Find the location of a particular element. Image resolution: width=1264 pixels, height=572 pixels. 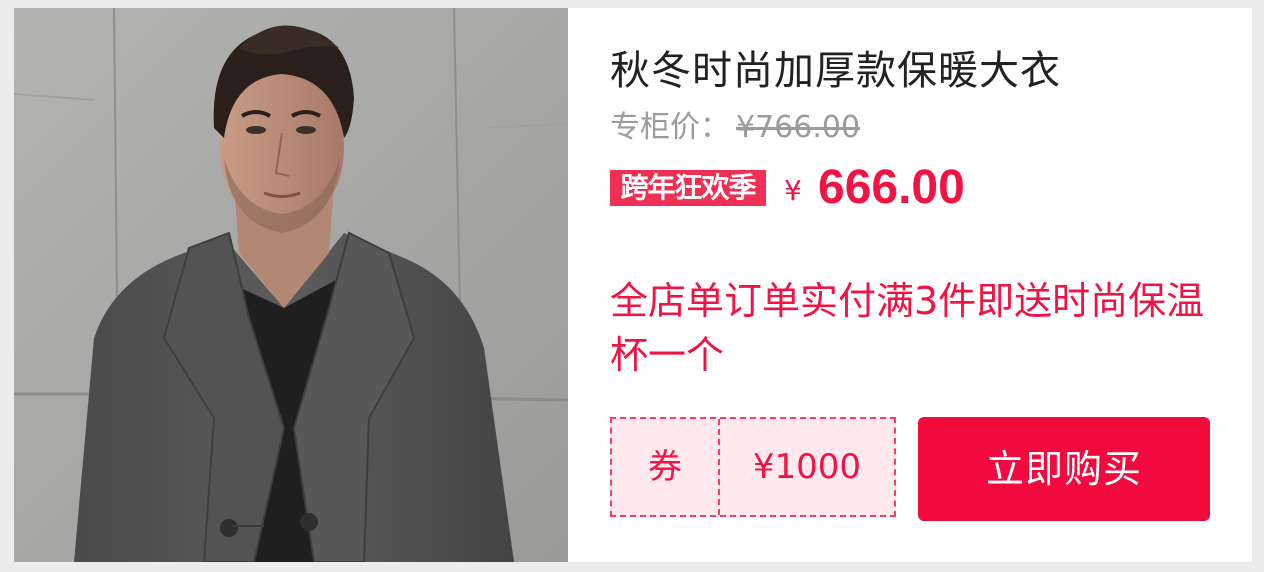

coupon: 券 ¥1000 is located at coordinates (753, 467).